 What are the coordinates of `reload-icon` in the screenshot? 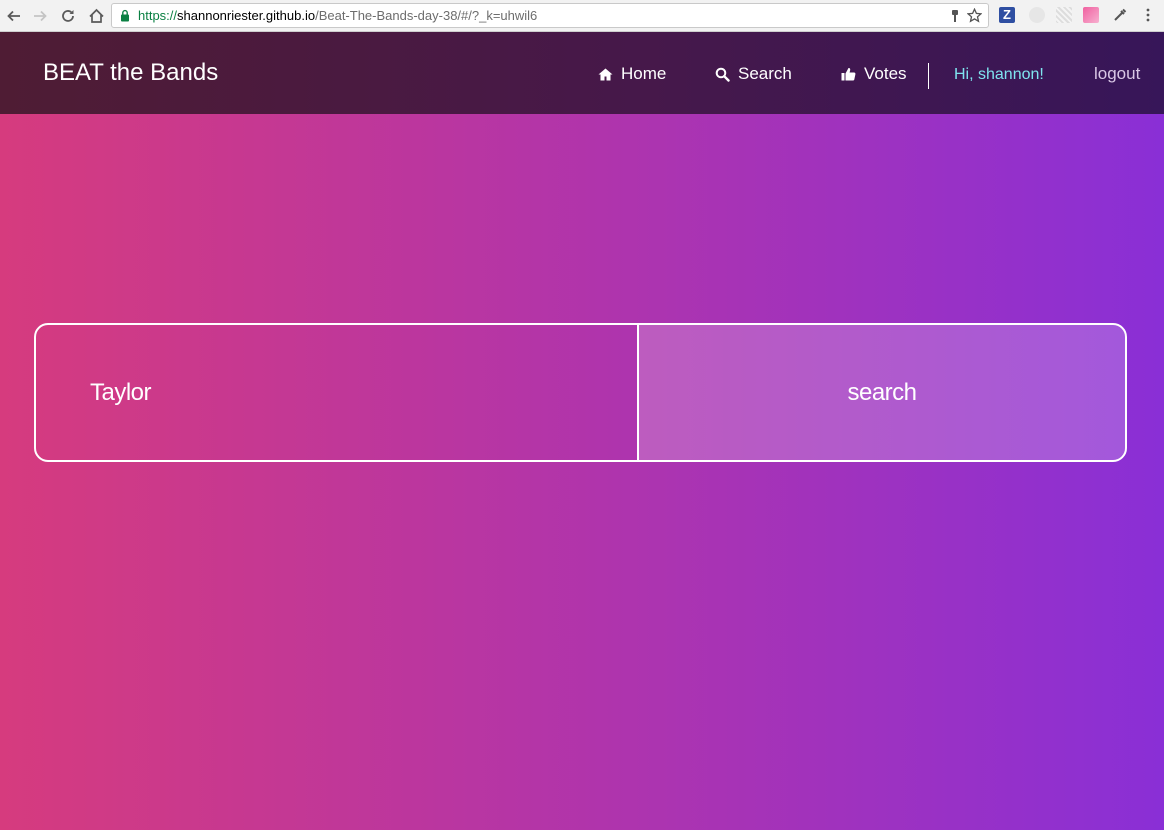 It's located at (68, 16).